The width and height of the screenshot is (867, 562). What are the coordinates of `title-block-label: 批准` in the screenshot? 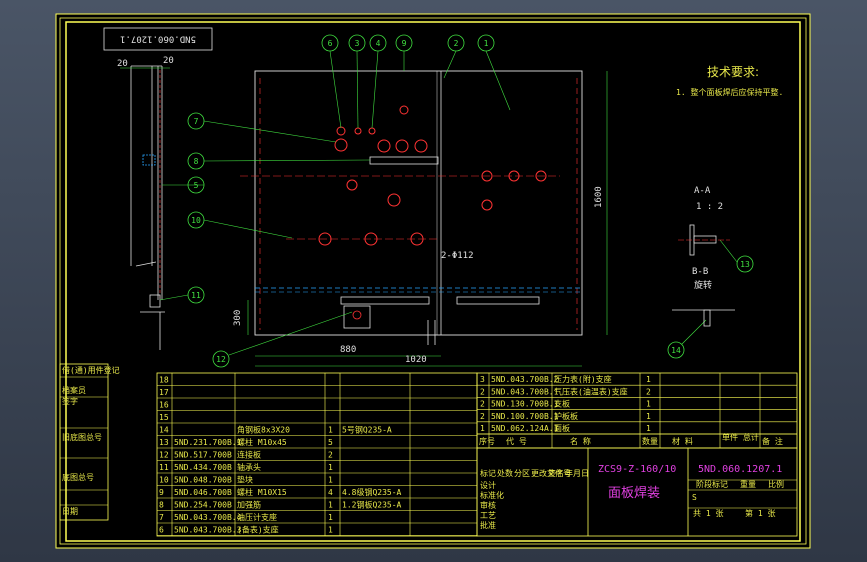 It's located at (488, 525).